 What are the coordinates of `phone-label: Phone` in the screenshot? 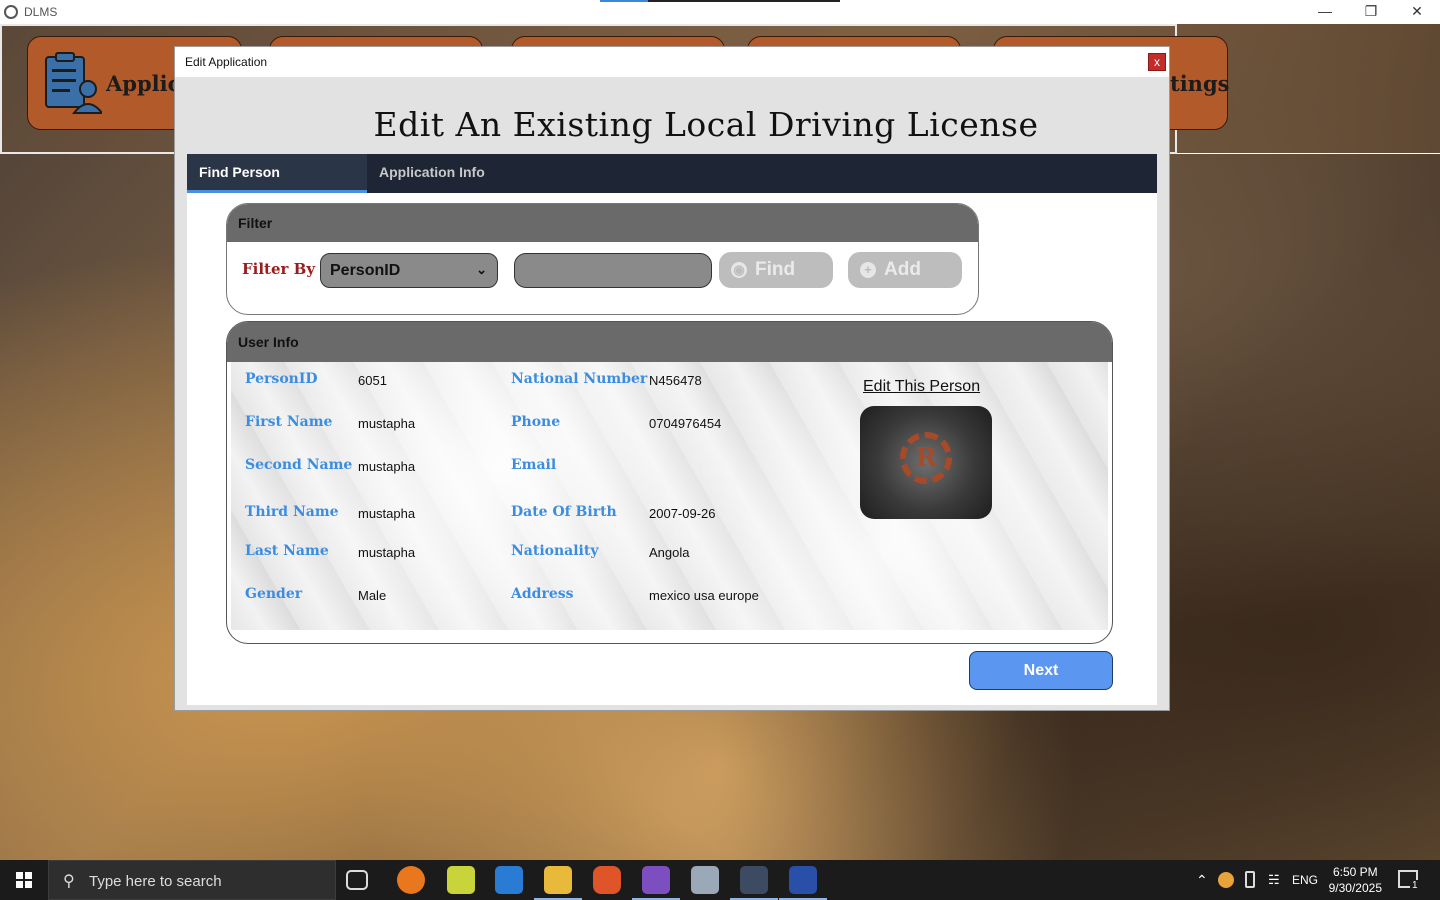 It's located at (536, 422).